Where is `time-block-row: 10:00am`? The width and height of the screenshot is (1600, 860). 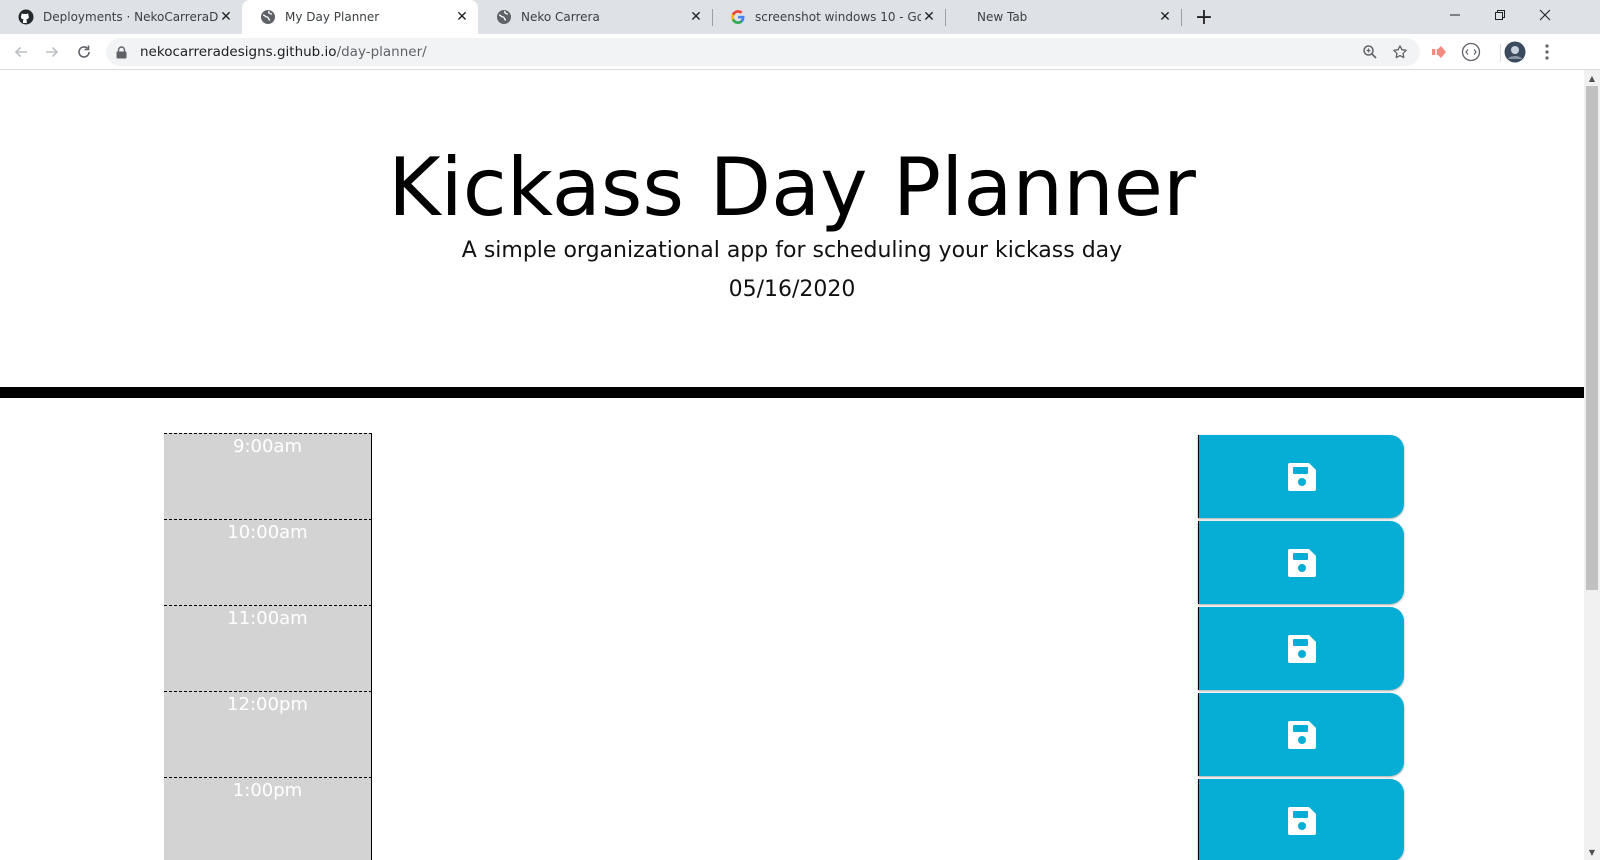 time-block-row: 10:00am is located at coordinates (792, 562).